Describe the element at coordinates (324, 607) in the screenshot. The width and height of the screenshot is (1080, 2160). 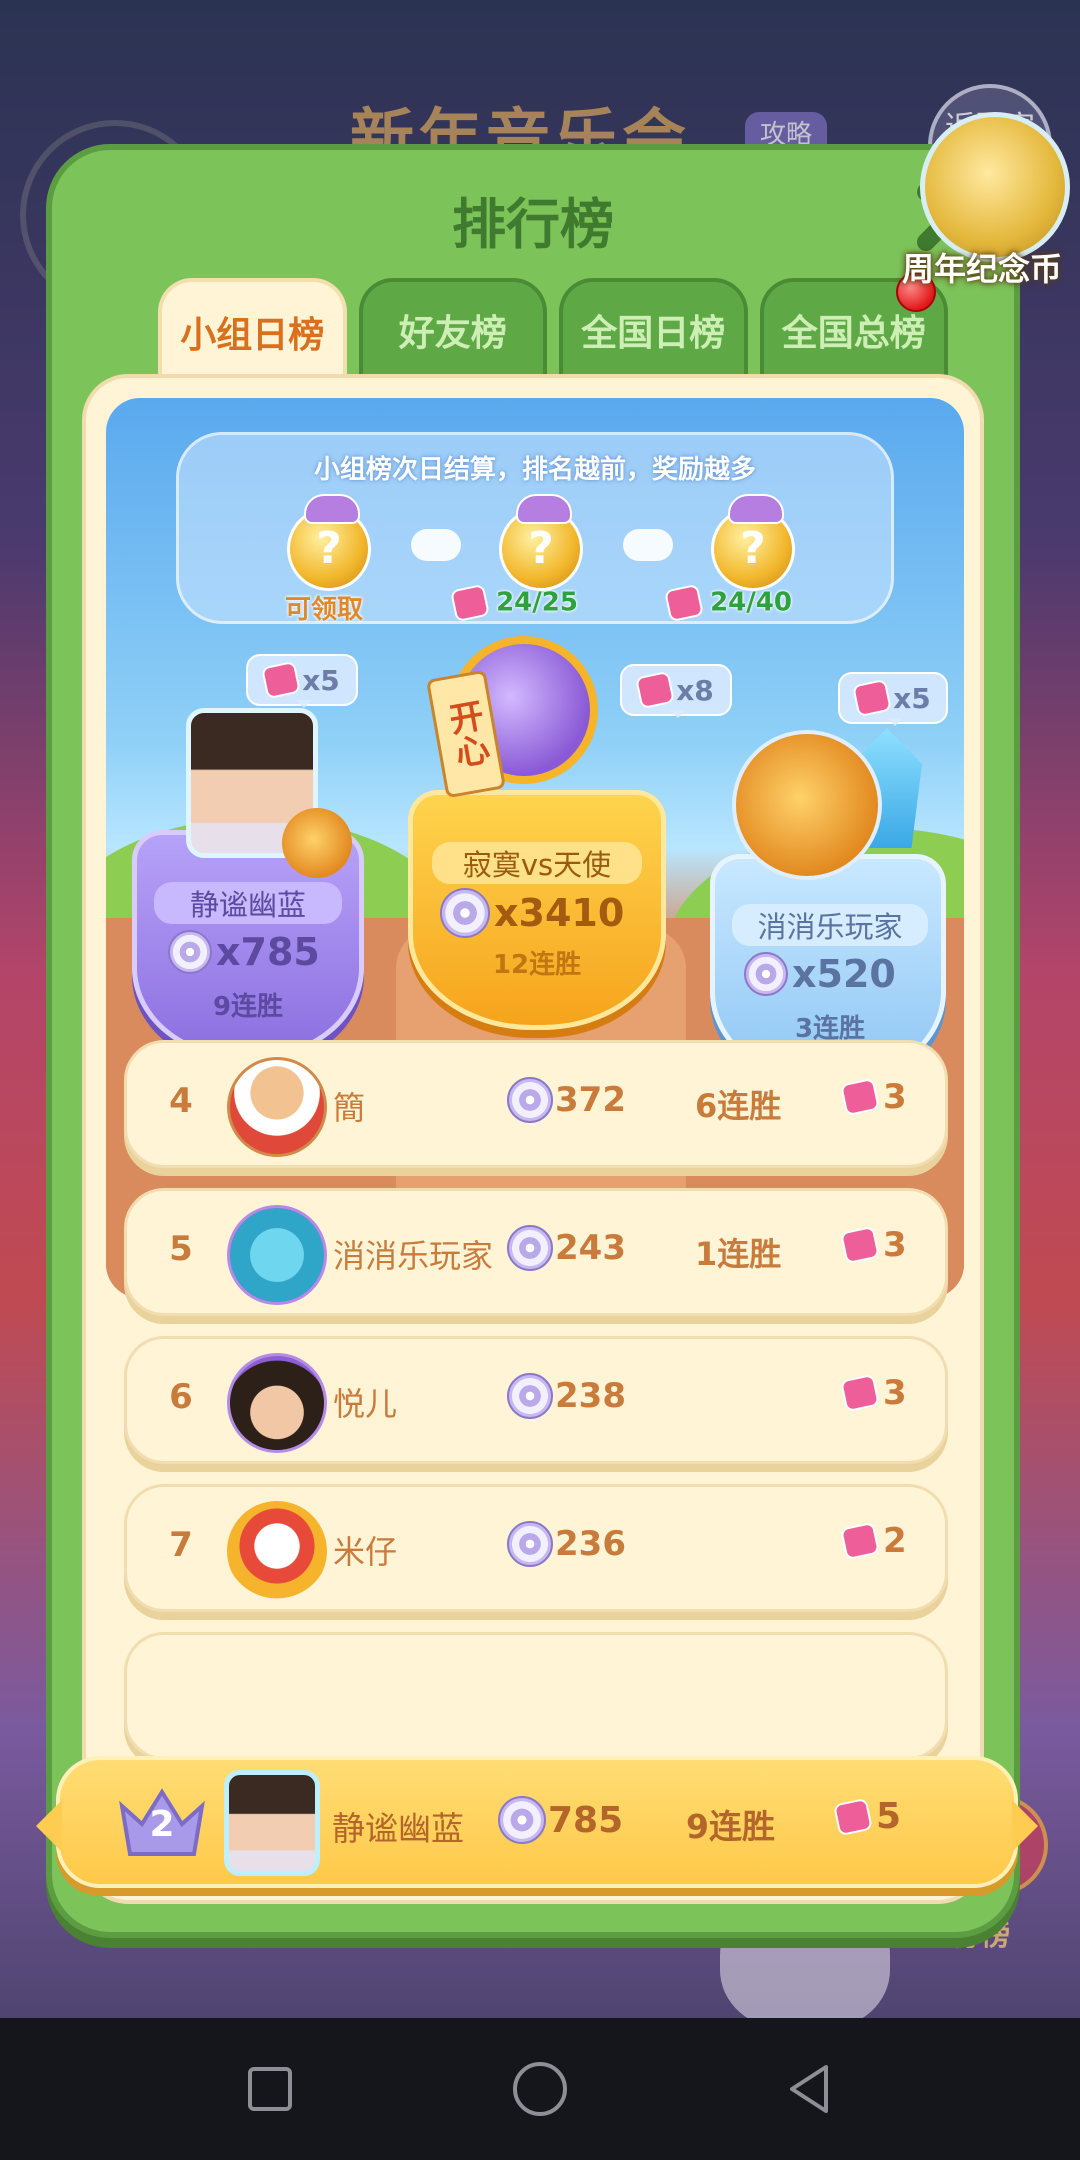
I see `claimable-label: 可领取` at that location.